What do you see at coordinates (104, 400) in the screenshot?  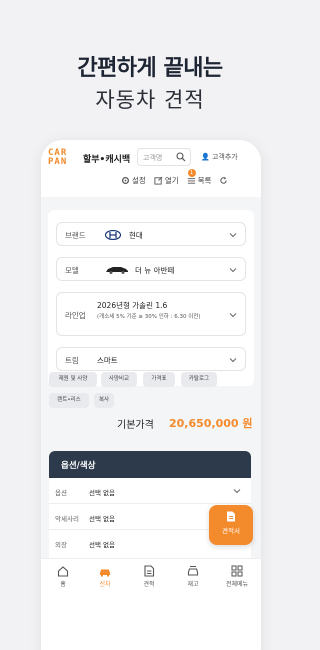 I see `copy-button: 복사` at bounding box center [104, 400].